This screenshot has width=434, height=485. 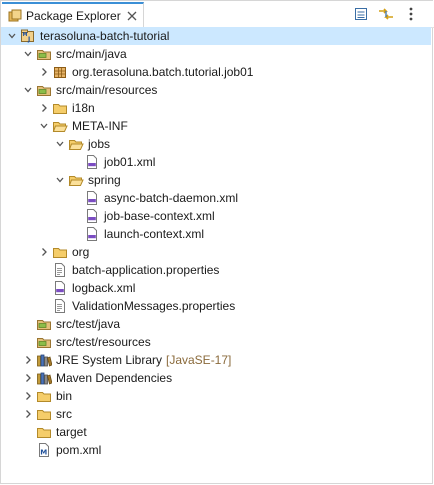 What do you see at coordinates (15, 16) in the screenshot?
I see `package-explorer-icon` at bounding box center [15, 16].